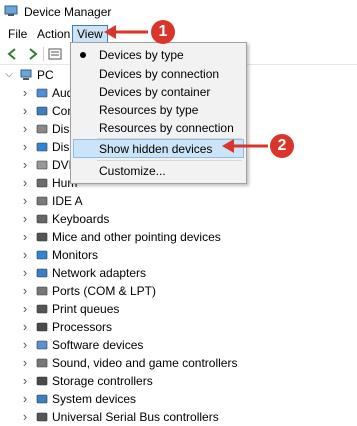  I want to click on system-icon, so click(42, 399).